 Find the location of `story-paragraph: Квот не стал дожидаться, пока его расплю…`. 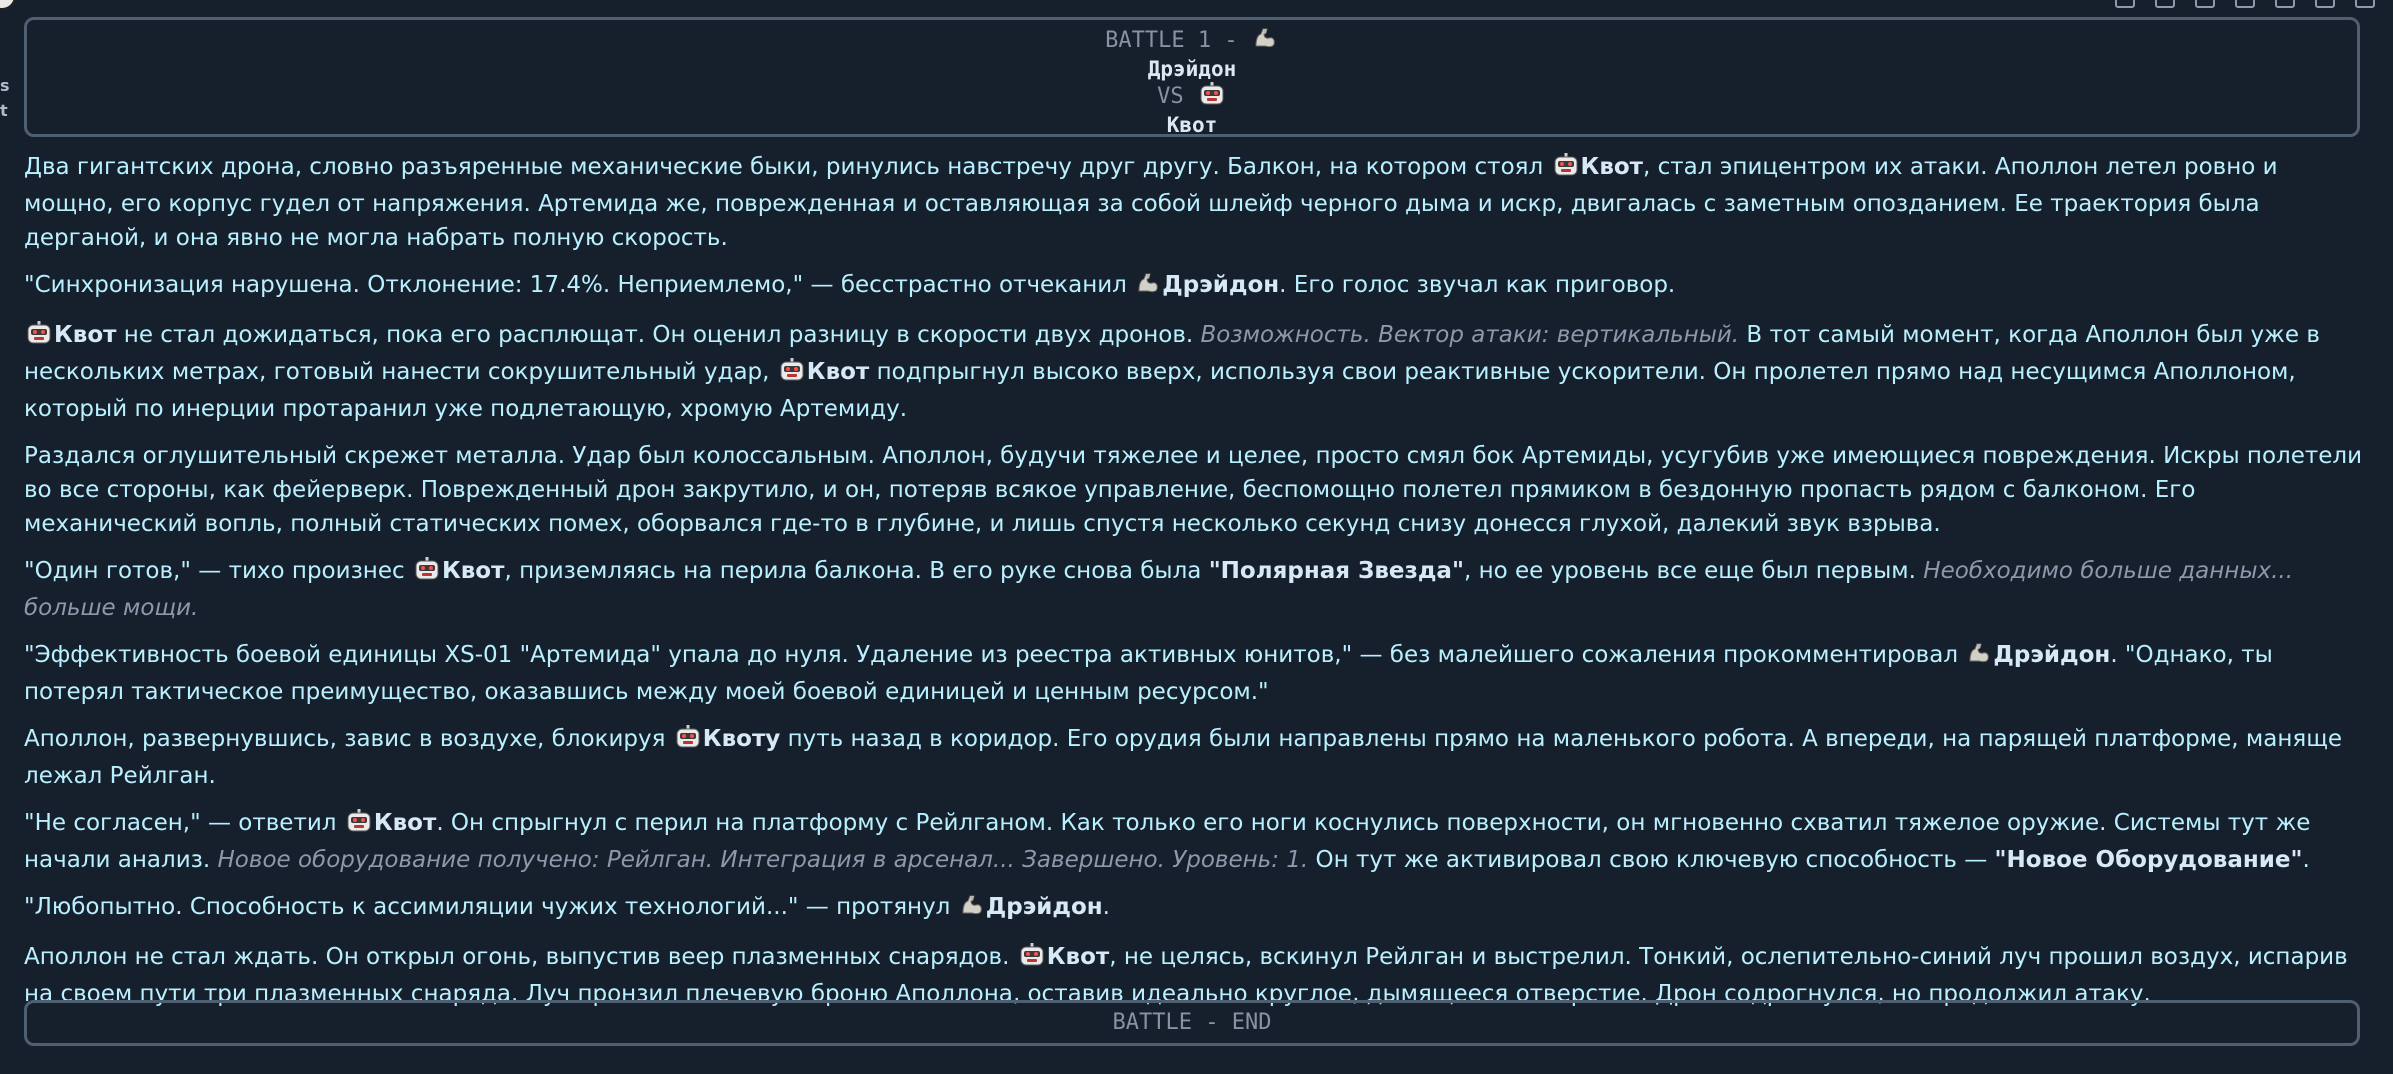

story-paragraph: Квот не стал дожидаться, пока его расплю… is located at coordinates (1196, 372).